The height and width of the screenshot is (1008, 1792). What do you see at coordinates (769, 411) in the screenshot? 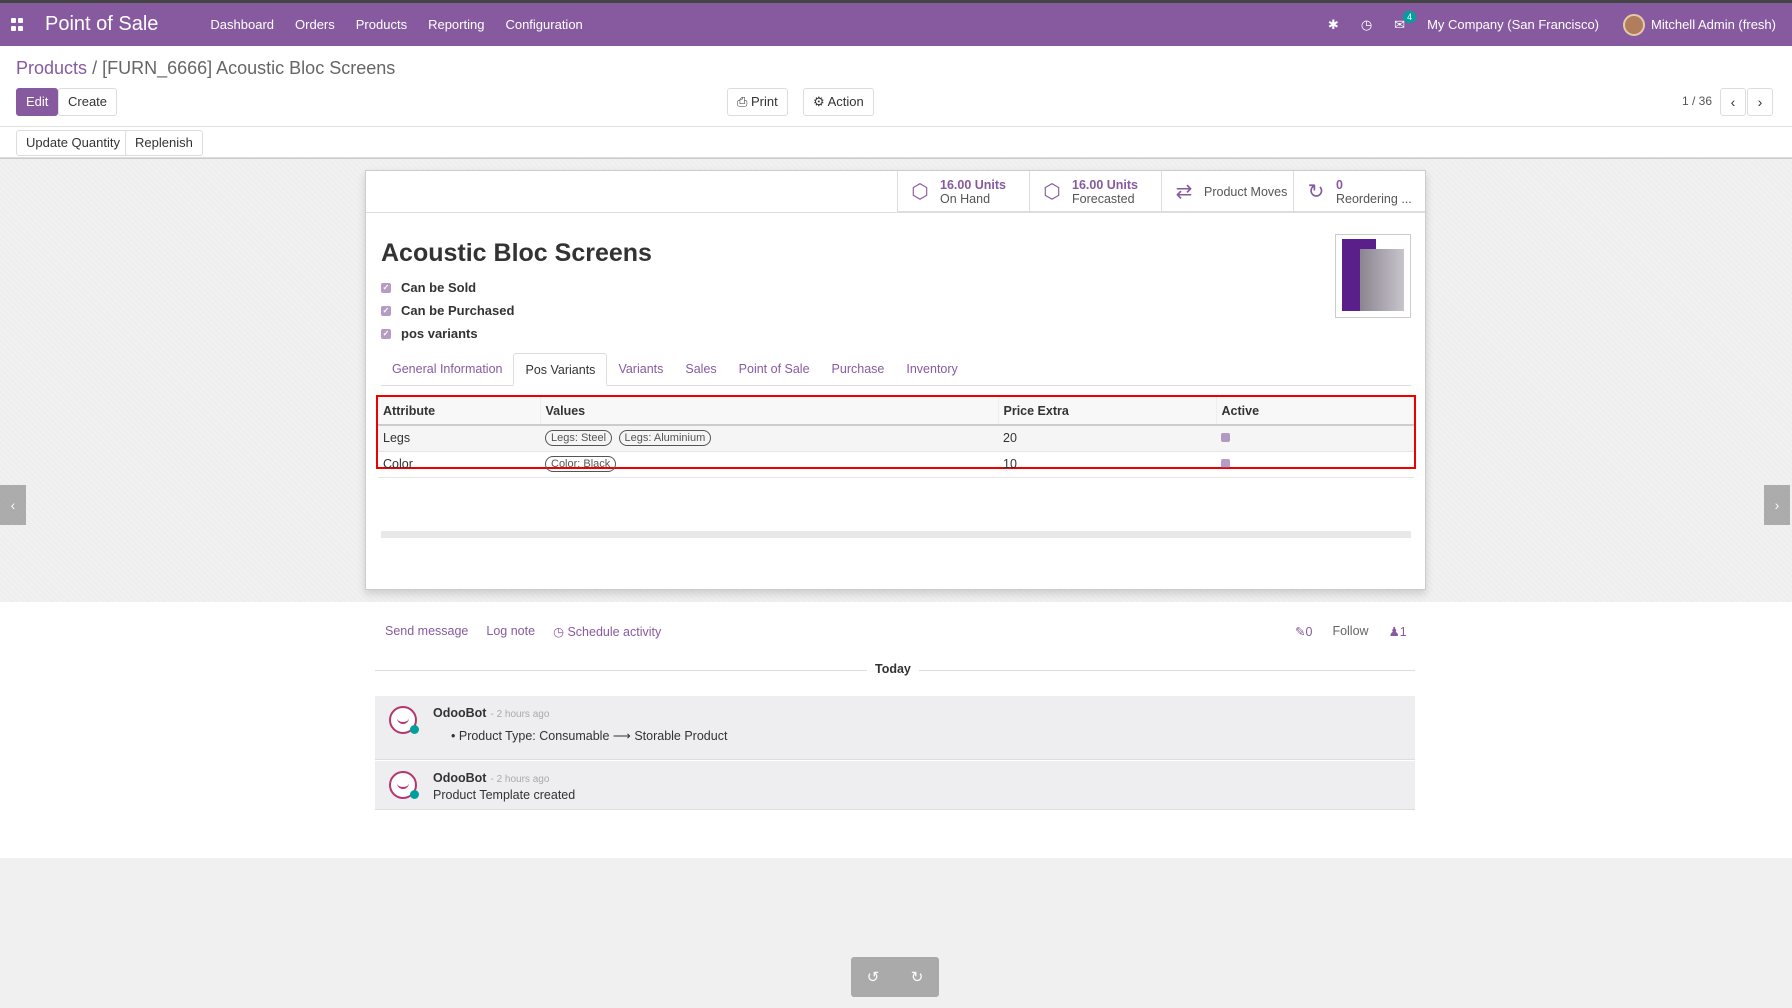
I see `col-values: Values` at bounding box center [769, 411].